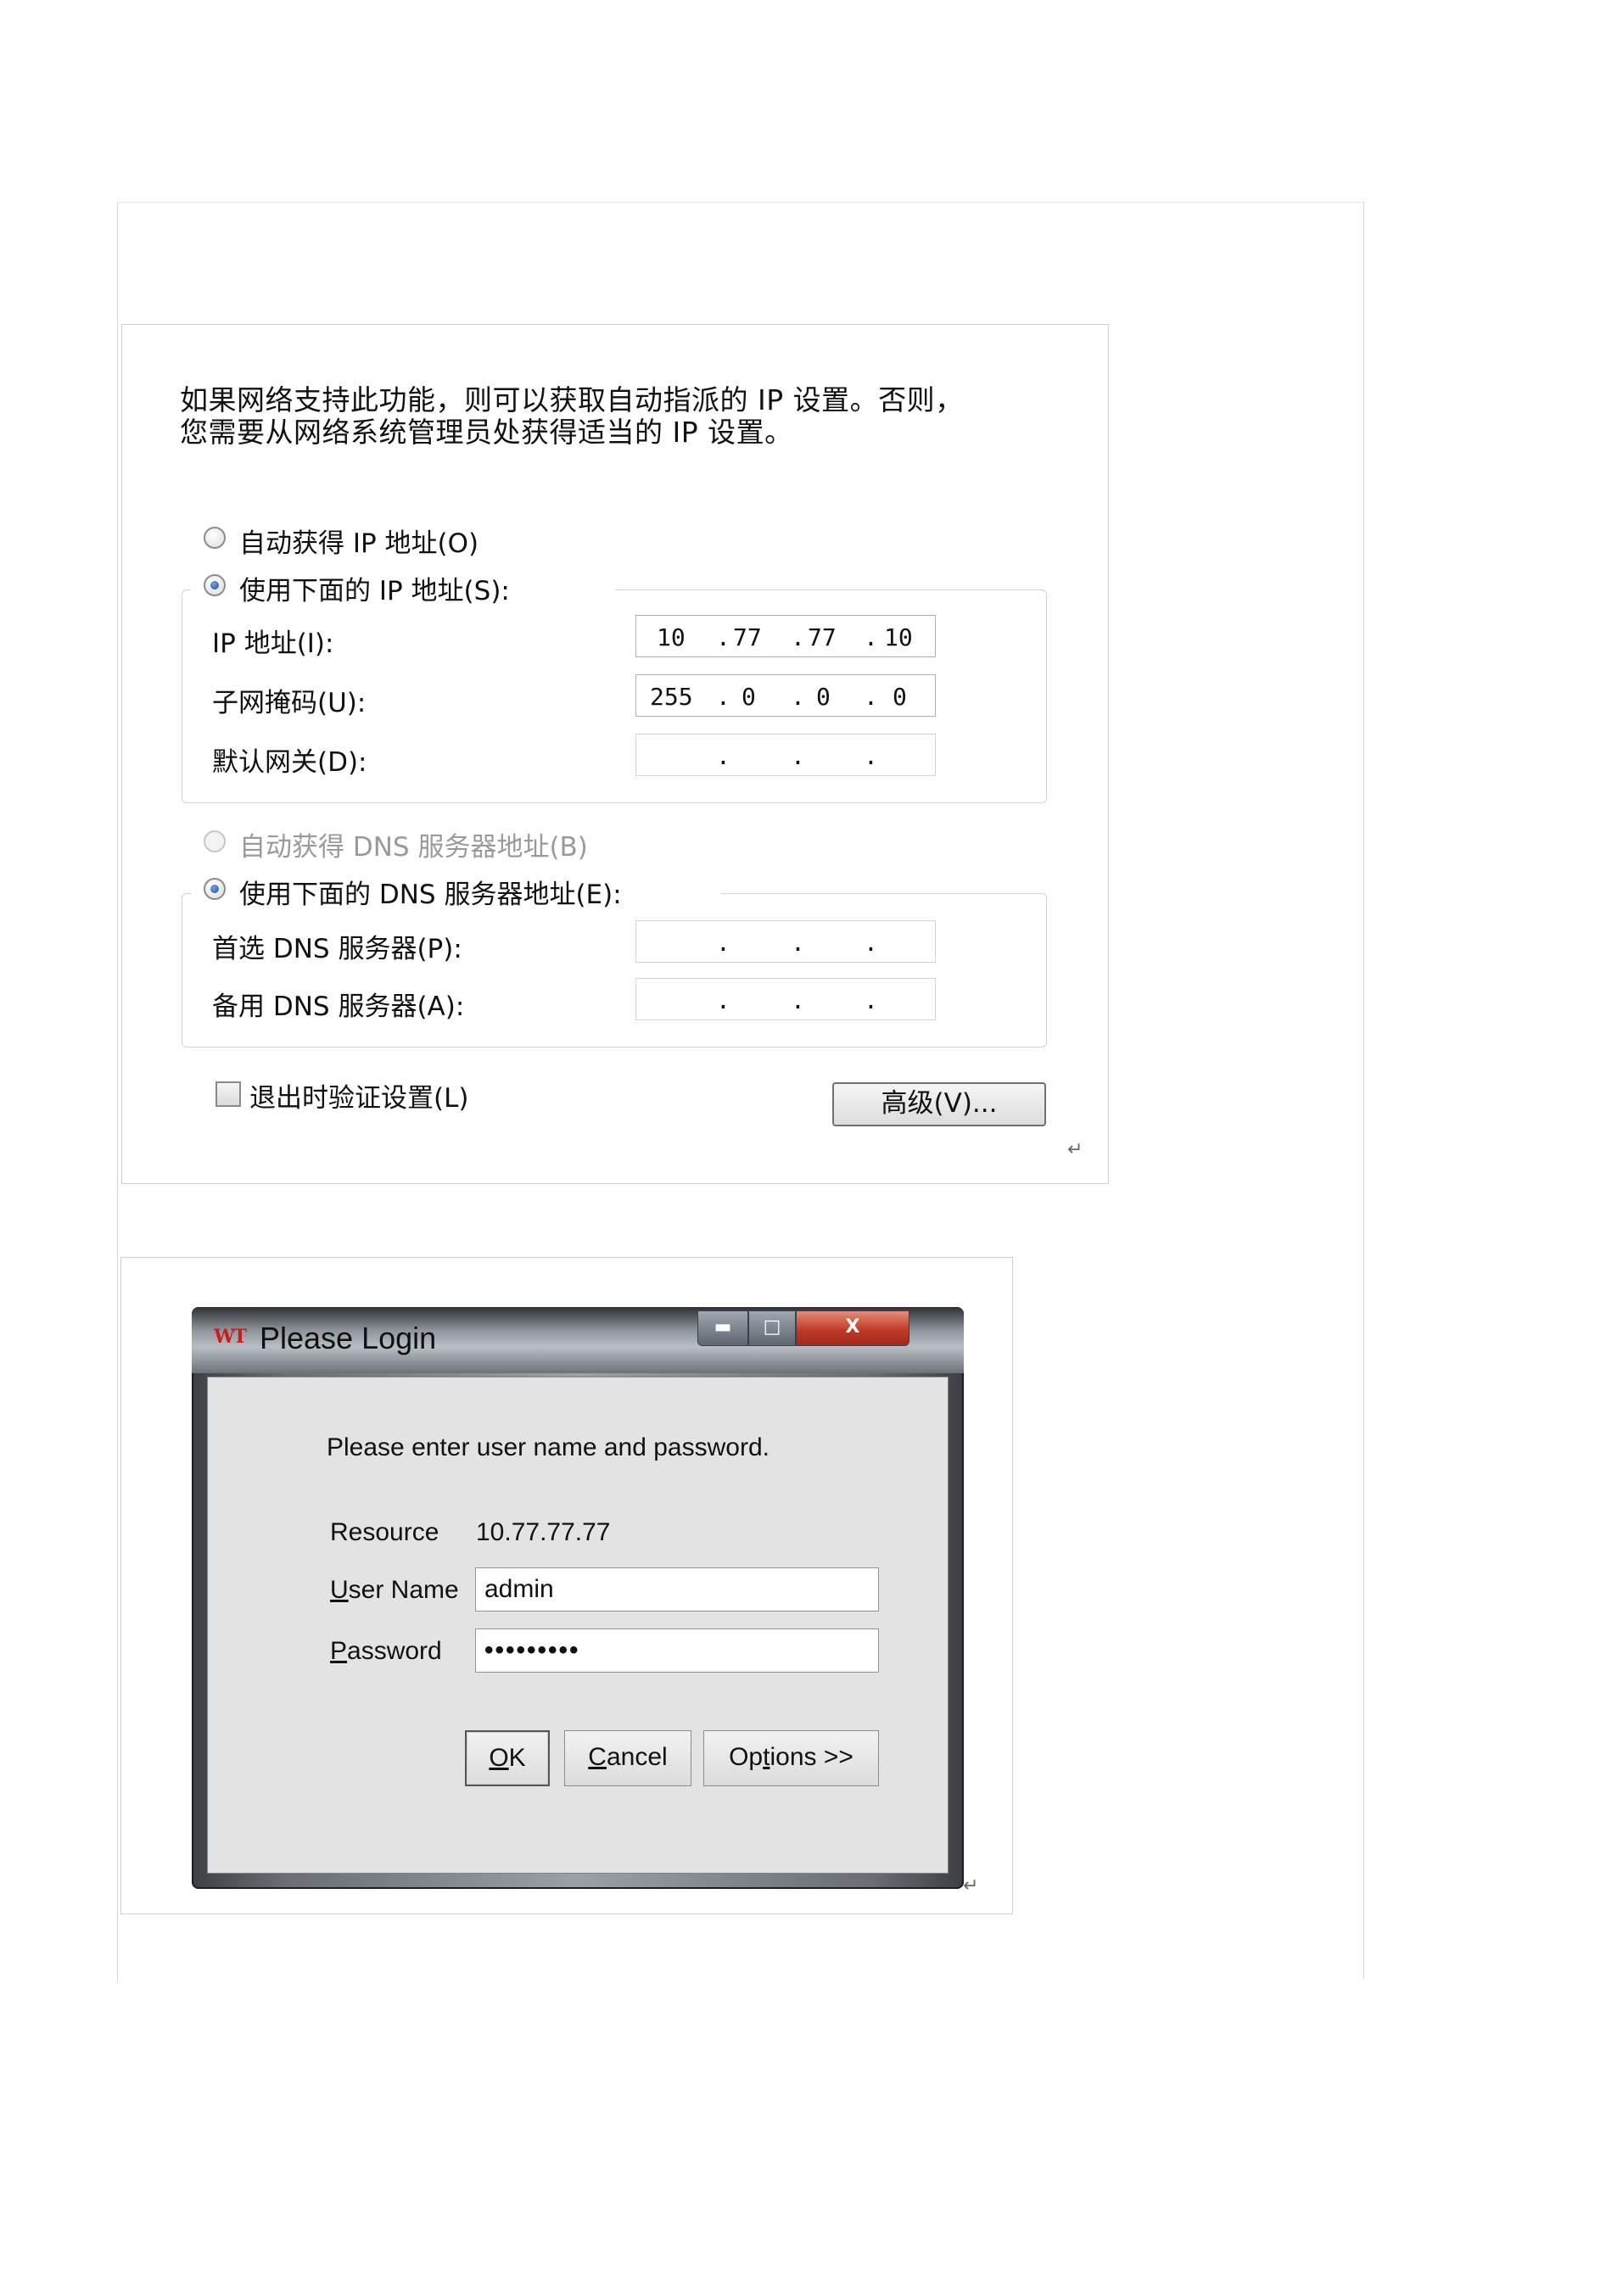 The width and height of the screenshot is (1623, 2296). What do you see at coordinates (543, 1532) in the screenshot?
I see `resource-value: 10.77.77.77` at bounding box center [543, 1532].